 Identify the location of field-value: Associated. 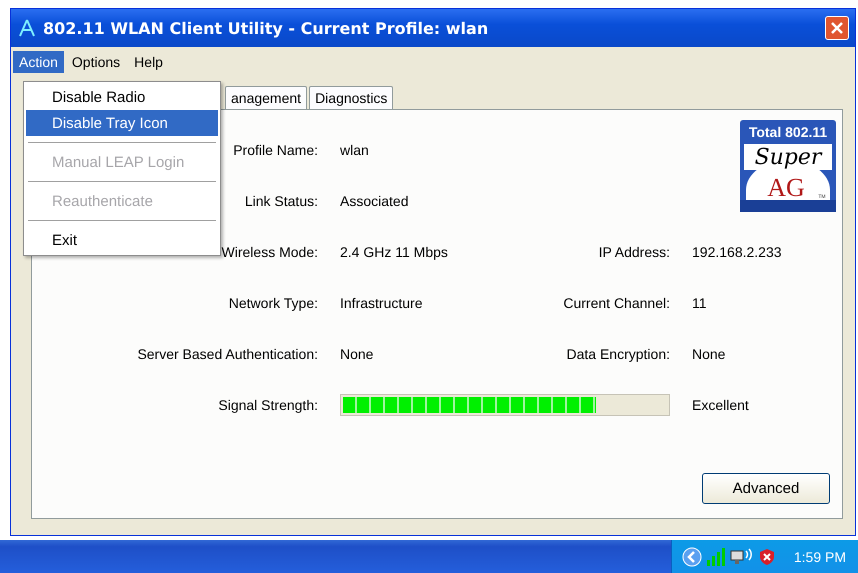
(374, 200).